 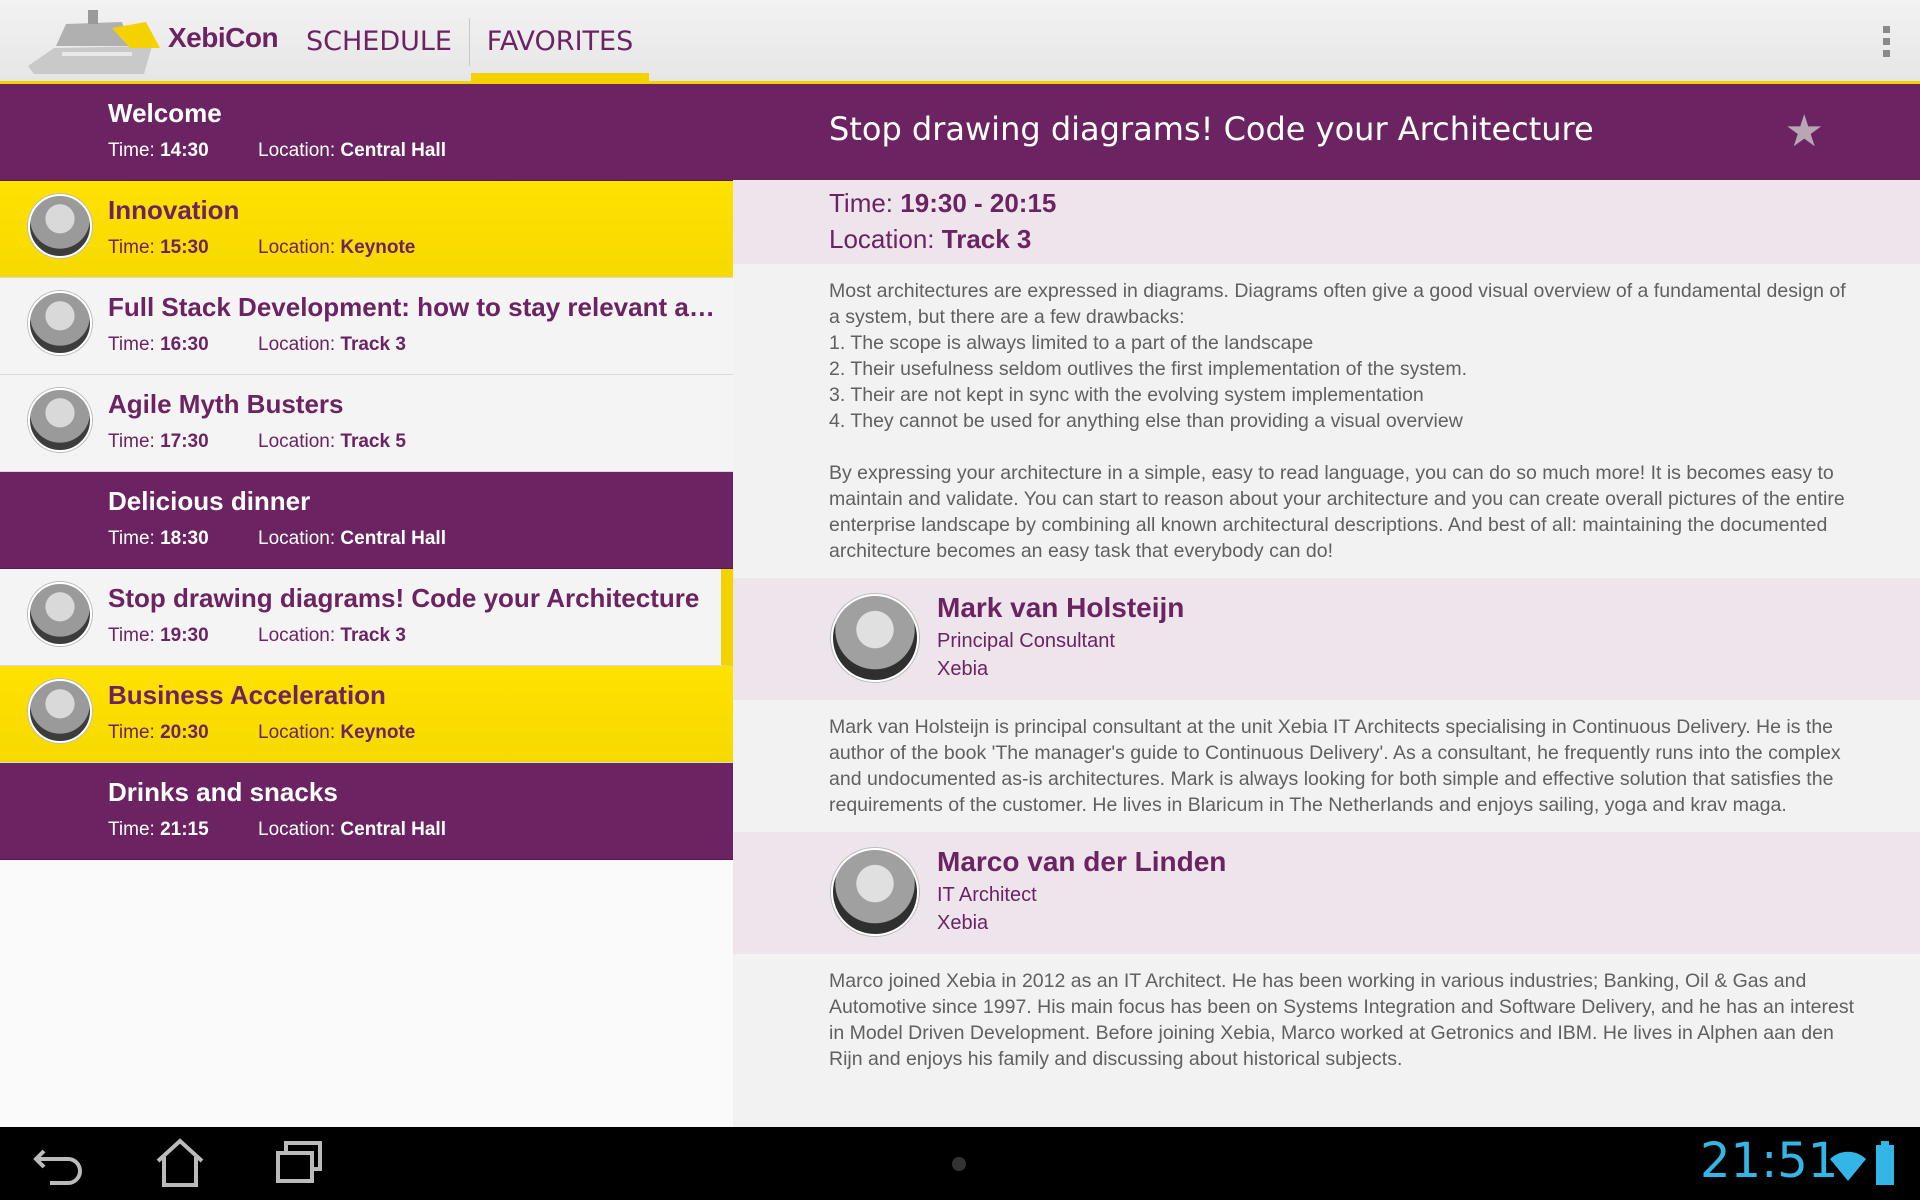 I want to click on session-row: Innovation Time: 15:30 Location: Keynote, so click(x=366, y=229).